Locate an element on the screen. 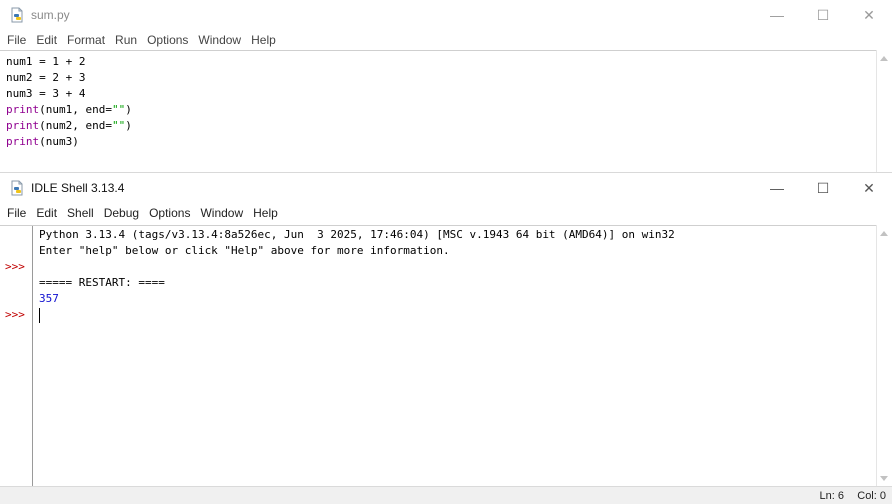  code-line: print(num1, end="") is located at coordinates (69, 110).